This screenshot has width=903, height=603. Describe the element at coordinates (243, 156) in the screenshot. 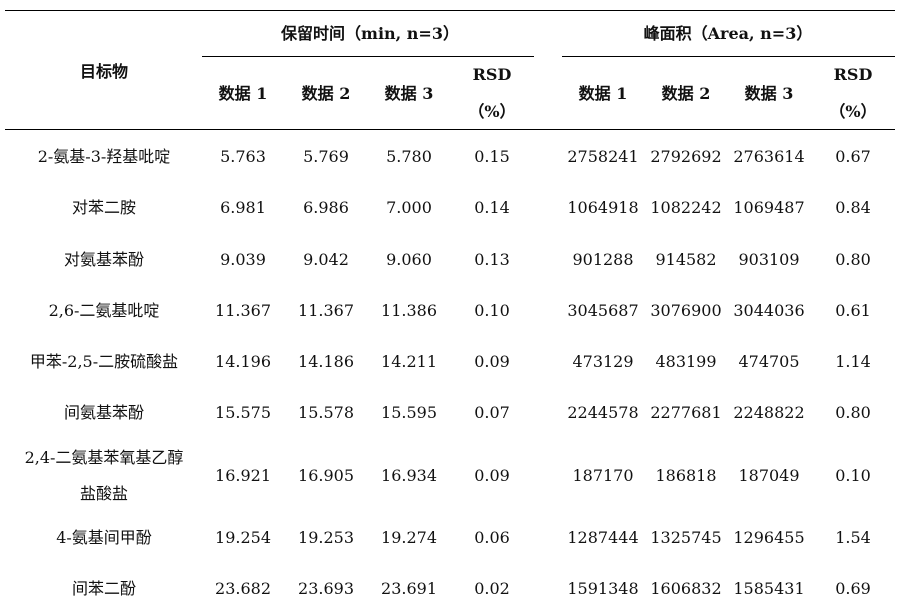

I see `rt-value-1: 5.763` at that location.